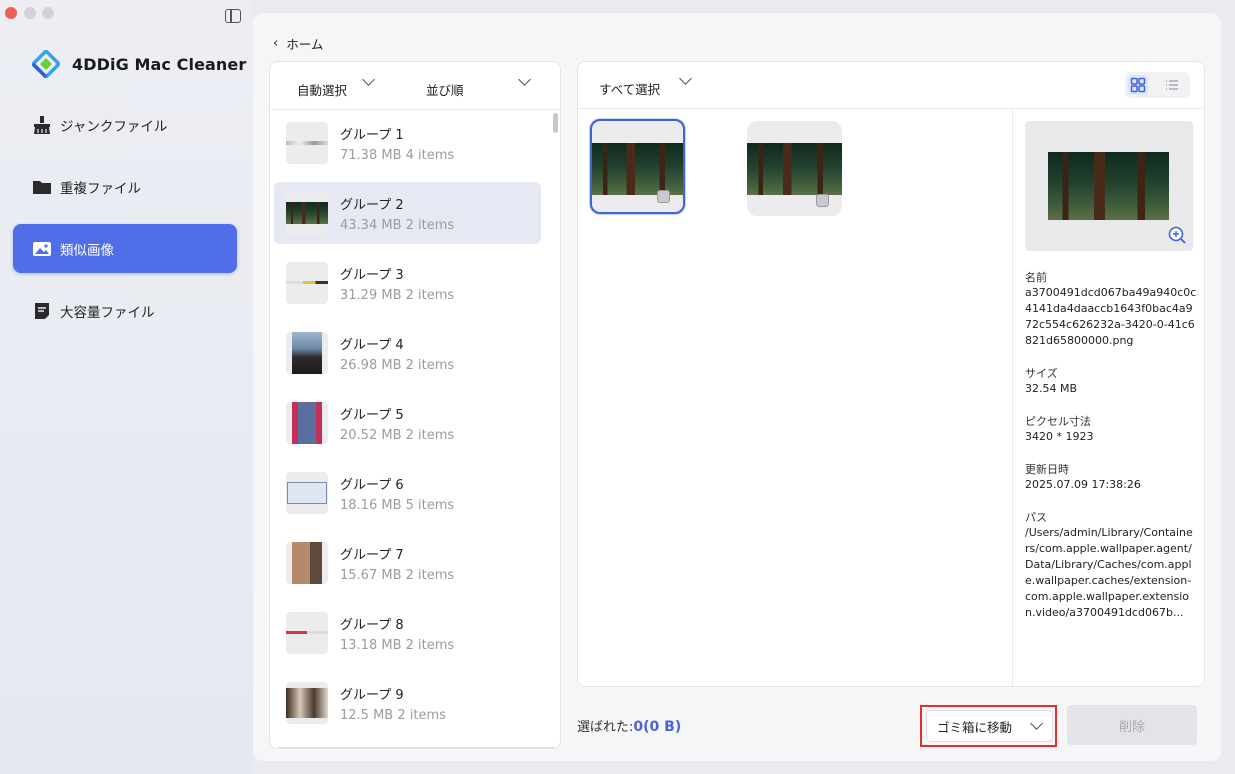 The width and height of the screenshot is (1235, 774). What do you see at coordinates (125, 248) in the screenshot?
I see `sidebar-item-similar-images: 類似画像` at bounding box center [125, 248].